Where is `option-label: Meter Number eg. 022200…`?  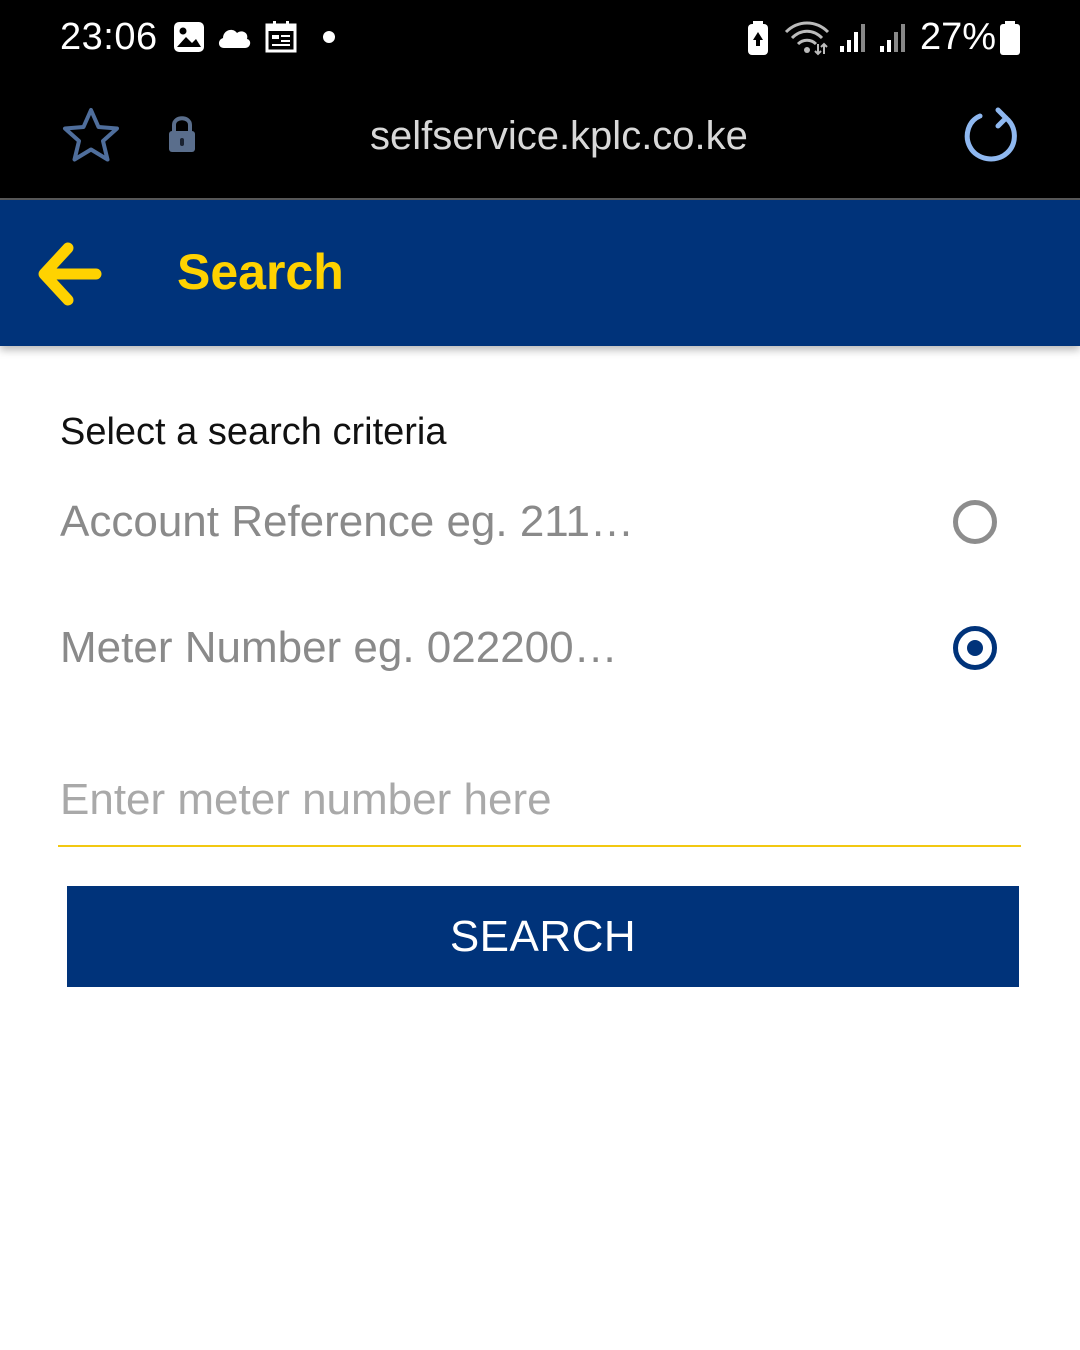 option-label: Meter Number eg. 022200… is located at coordinates (339, 647).